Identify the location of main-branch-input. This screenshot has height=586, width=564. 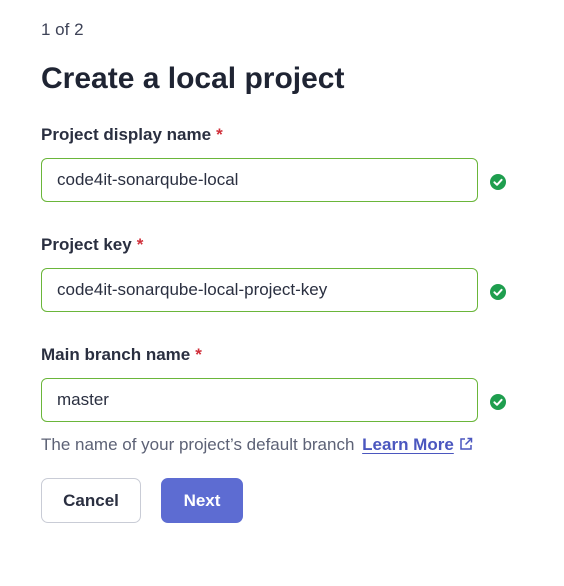
(259, 400).